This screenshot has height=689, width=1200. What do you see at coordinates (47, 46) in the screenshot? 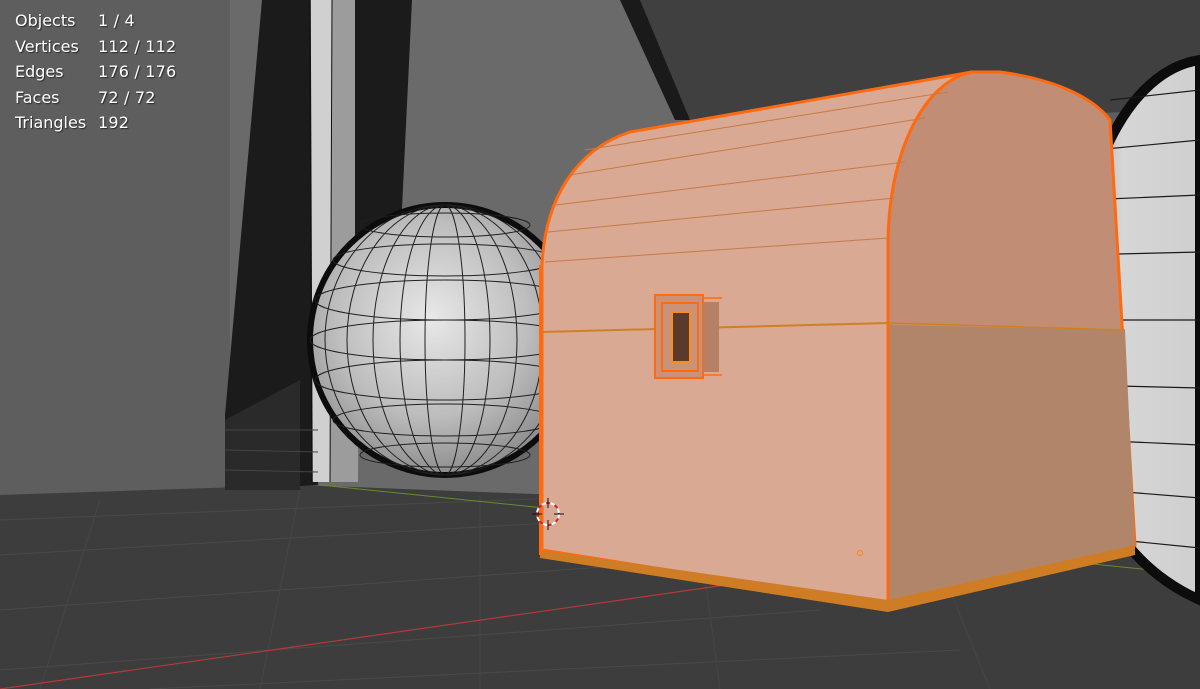
I see `stat-label: Vertices` at bounding box center [47, 46].